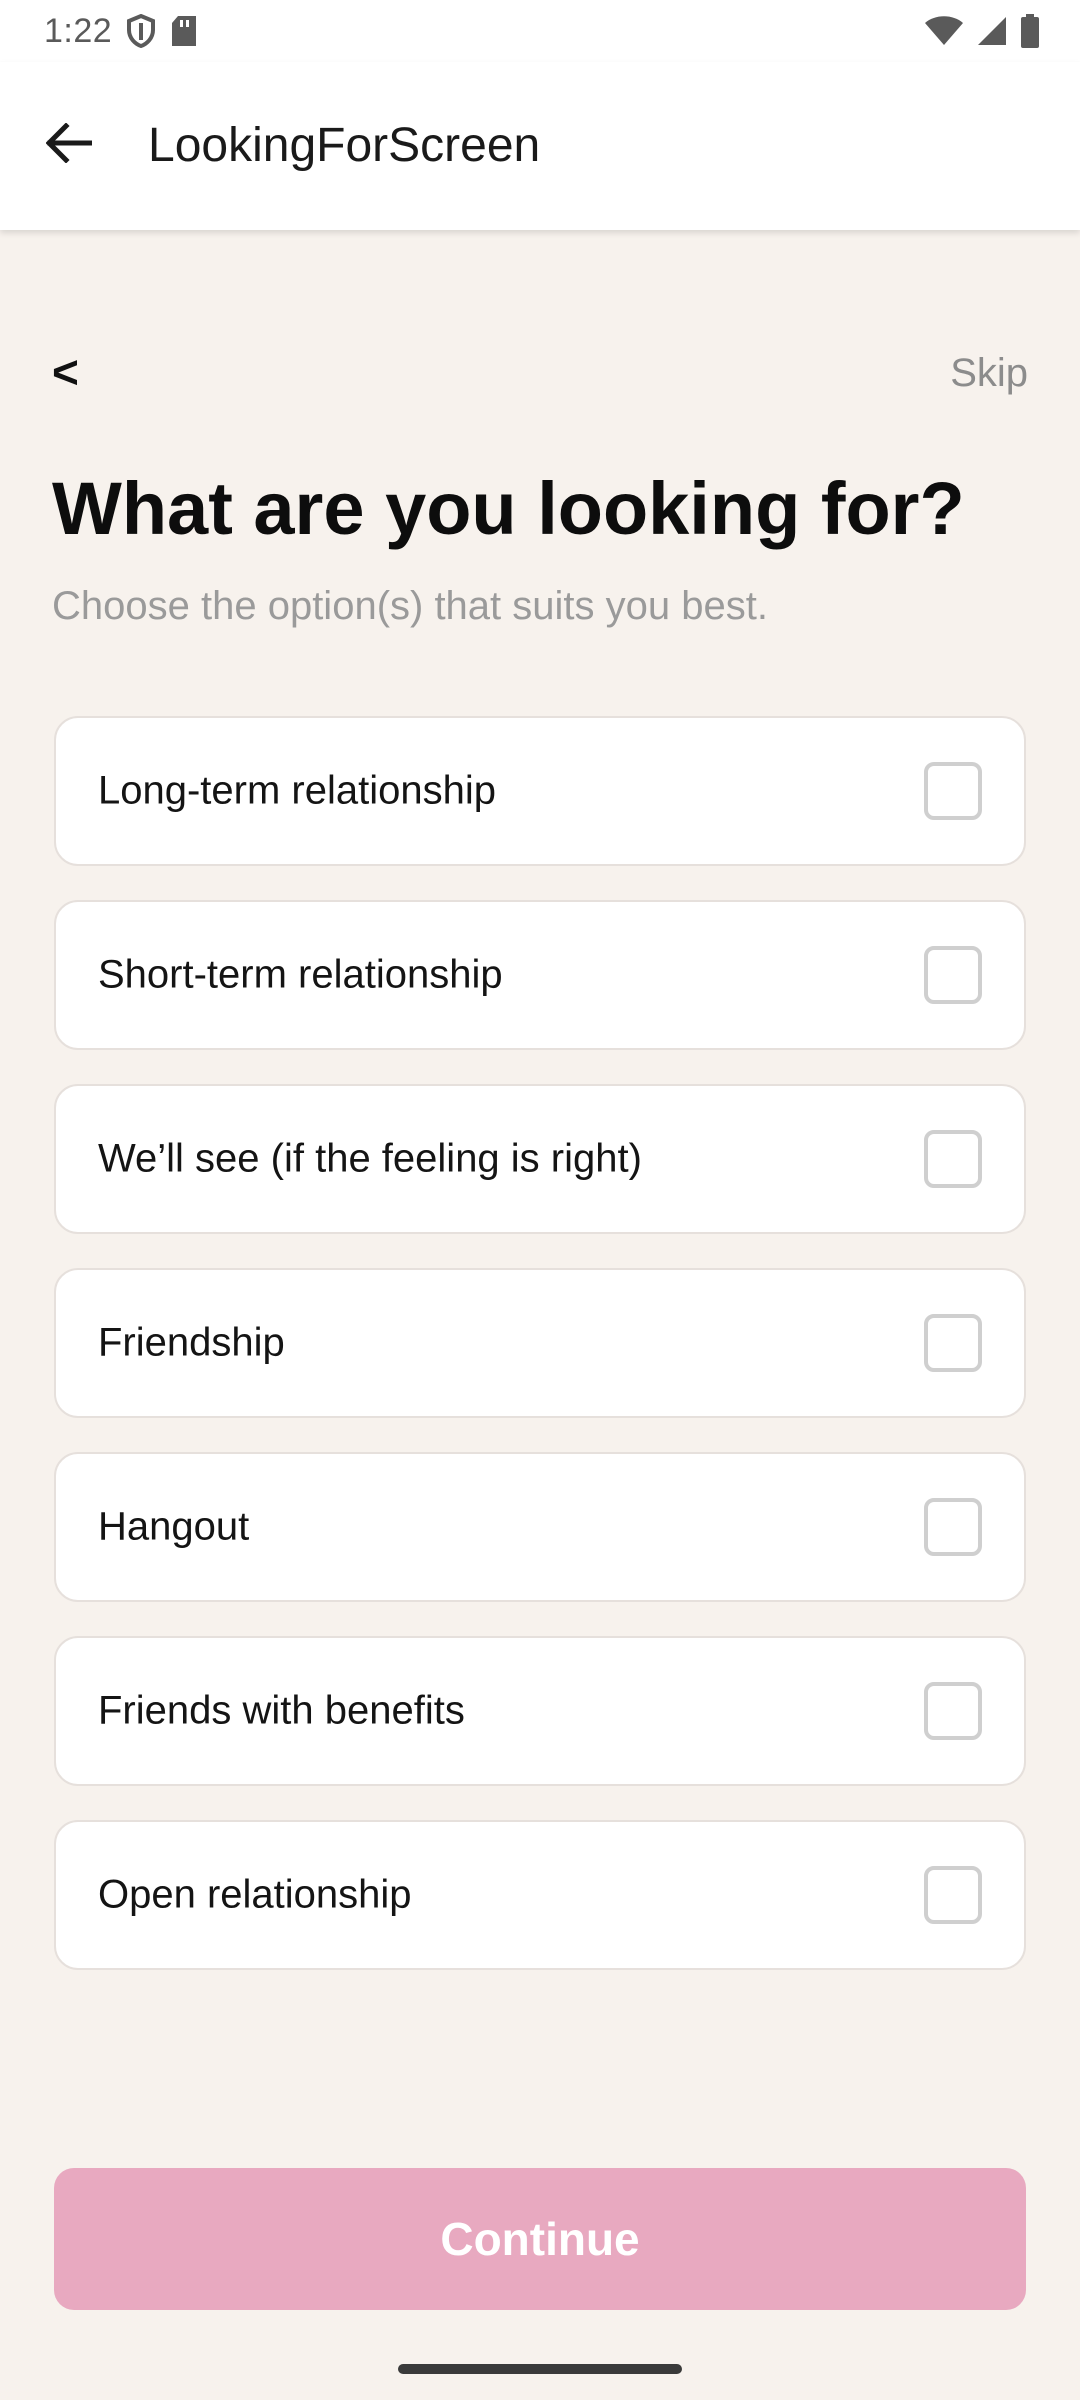 The height and width of the screenshot is (2400, 1080). I want to click on app-bar: LookingForScreen, so click(540, 146).